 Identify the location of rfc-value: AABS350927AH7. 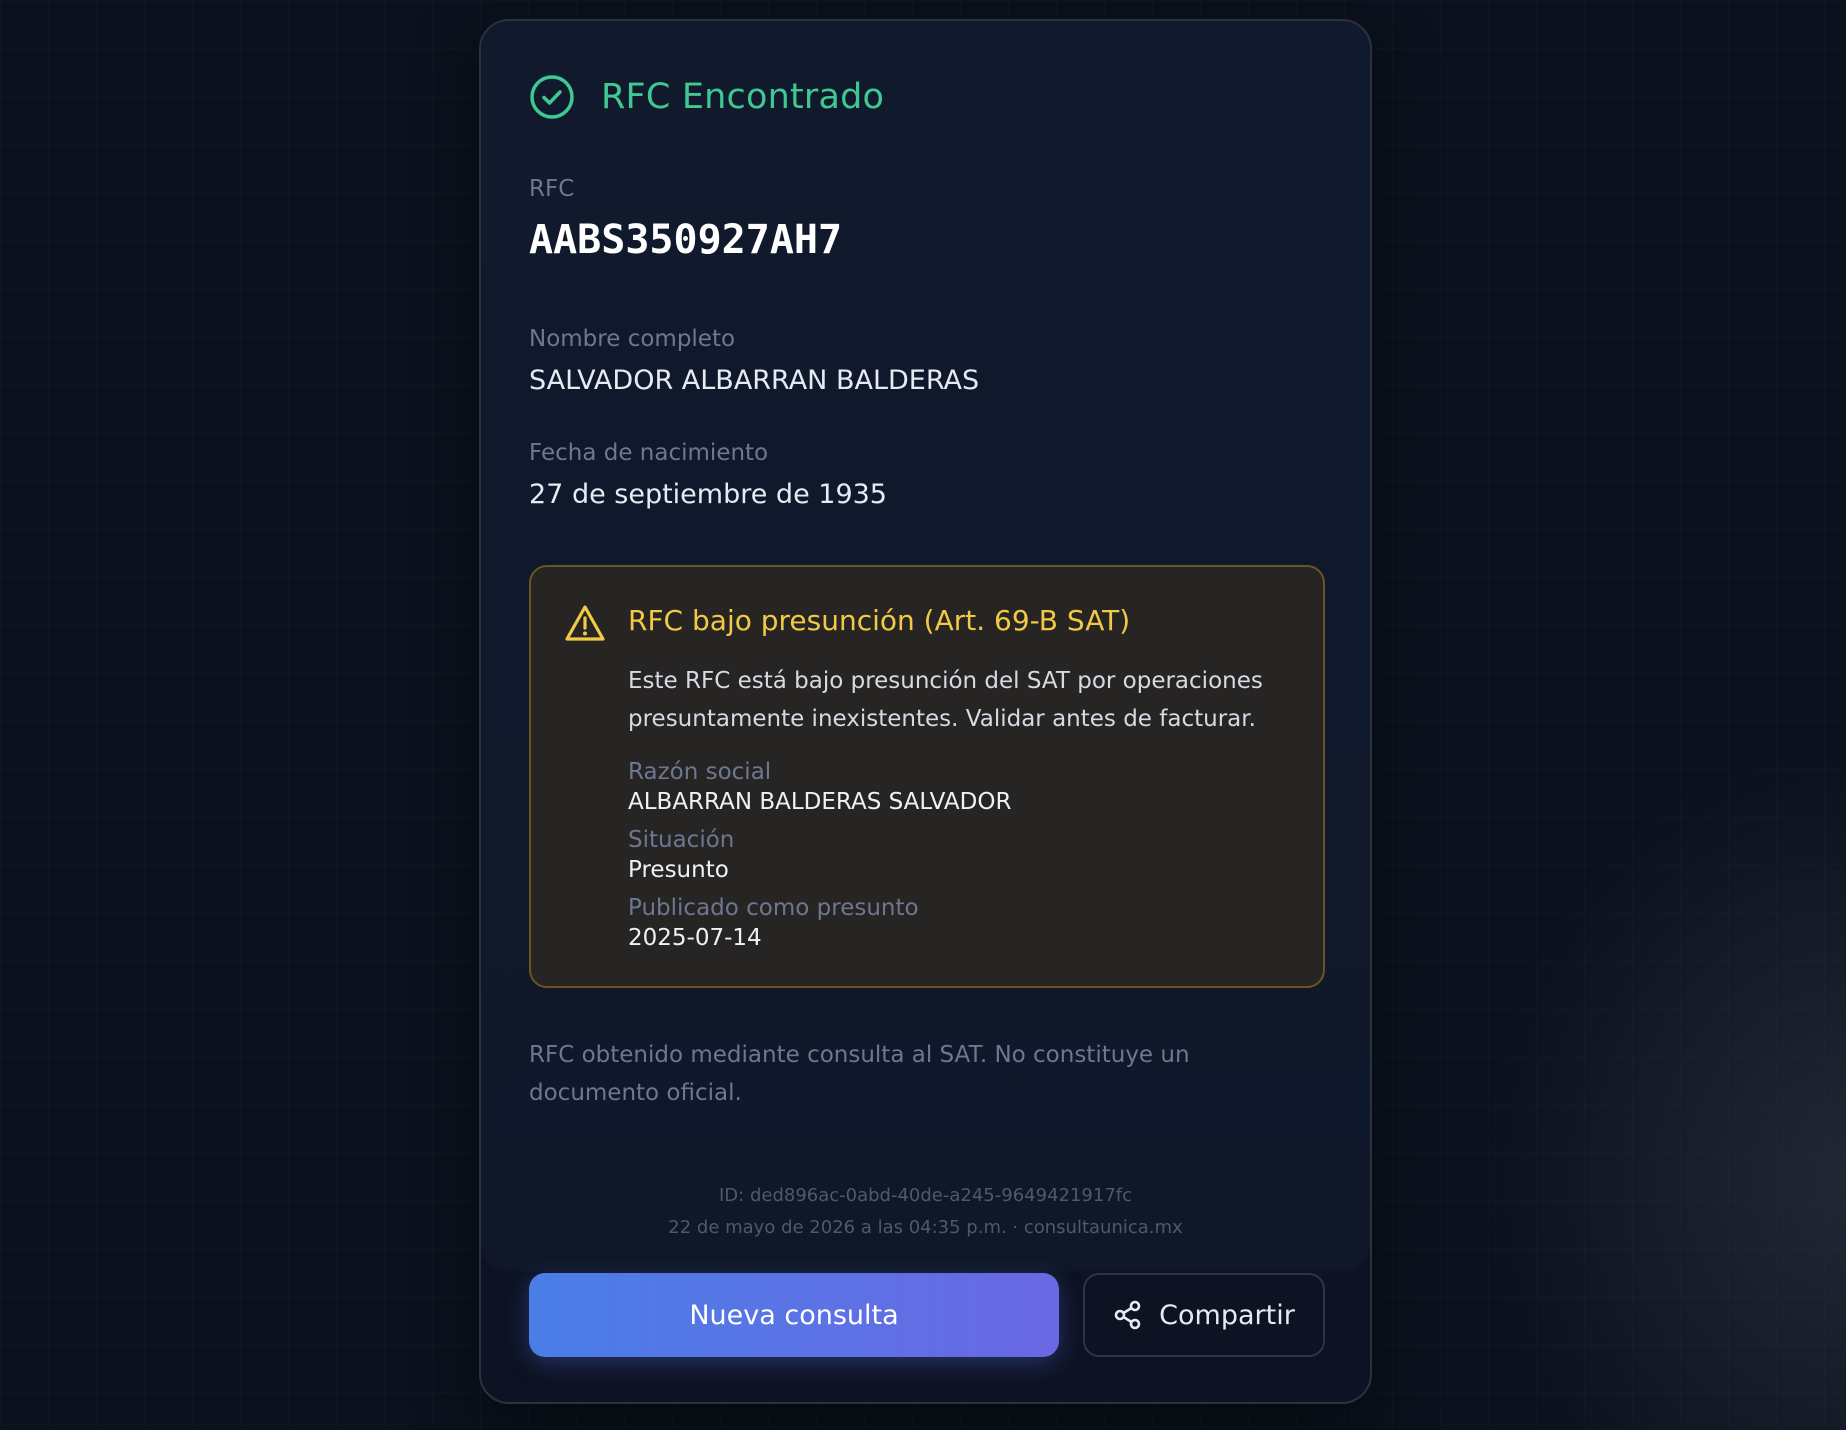
(686, 240).